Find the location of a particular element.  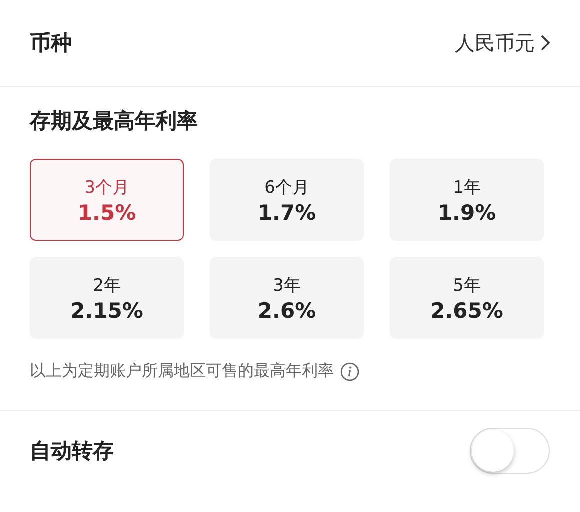

term-option: 5年 2.65% is located at coordinates (467, 298).